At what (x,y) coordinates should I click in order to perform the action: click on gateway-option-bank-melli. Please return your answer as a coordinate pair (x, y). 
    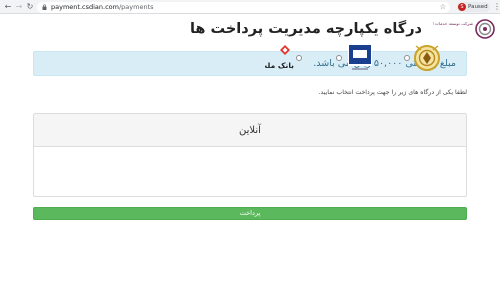
    Looking at the image, I should click on (421, 59).